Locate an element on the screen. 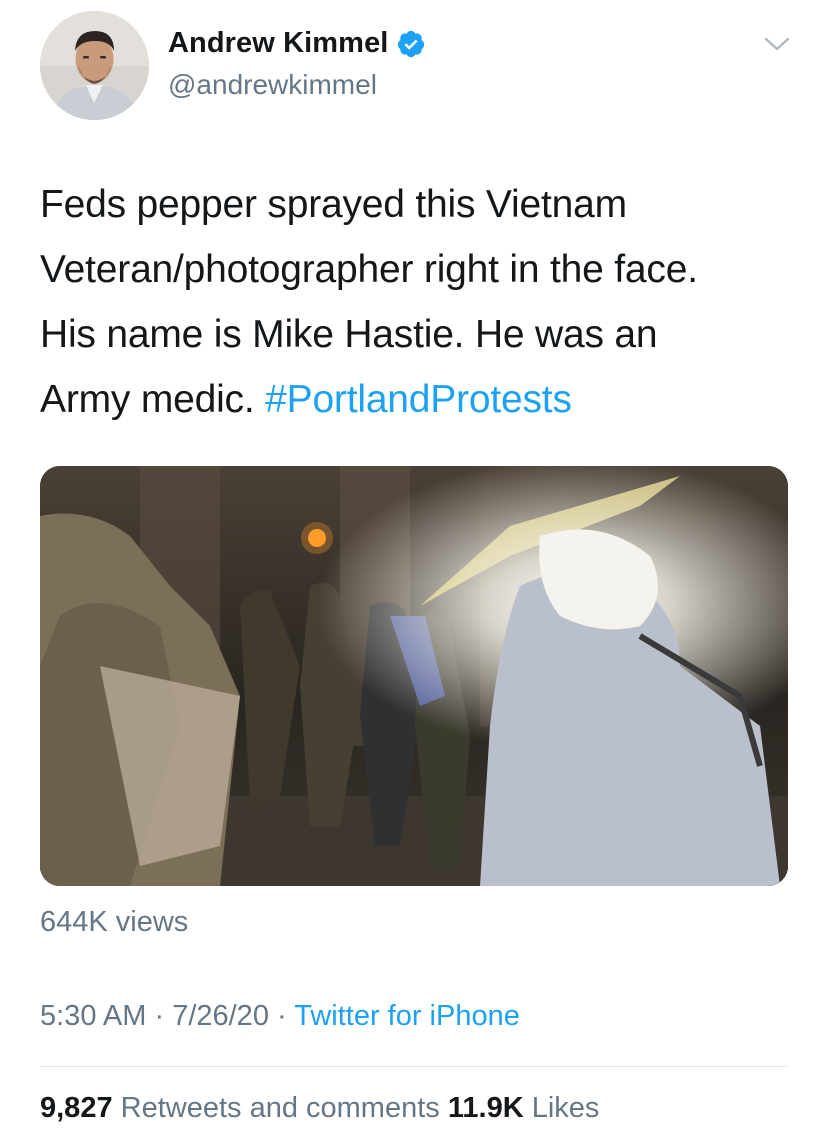 This screenshot has width=827, height=1137. tweet-text-line: Veteran/photographer right in the face. is located at coordinates (369, 269).